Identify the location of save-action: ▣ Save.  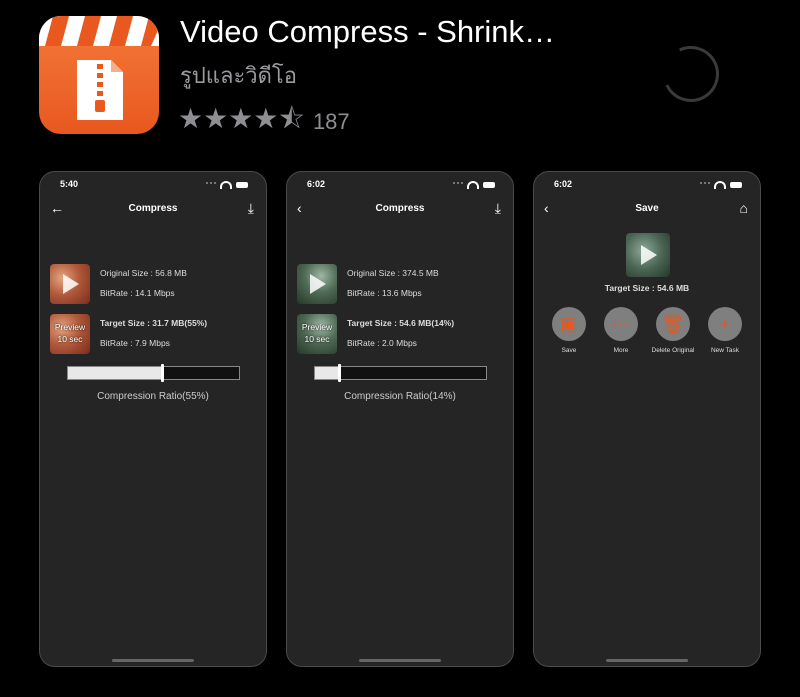
(569, 330).